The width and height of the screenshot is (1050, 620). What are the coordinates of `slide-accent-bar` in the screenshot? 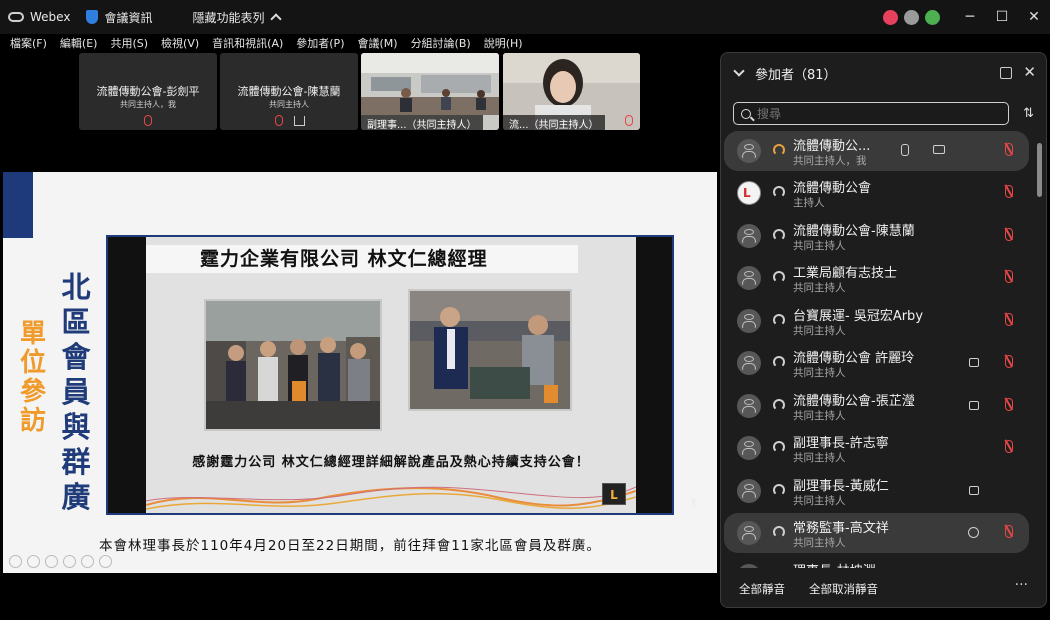 It's located at (18, 205).